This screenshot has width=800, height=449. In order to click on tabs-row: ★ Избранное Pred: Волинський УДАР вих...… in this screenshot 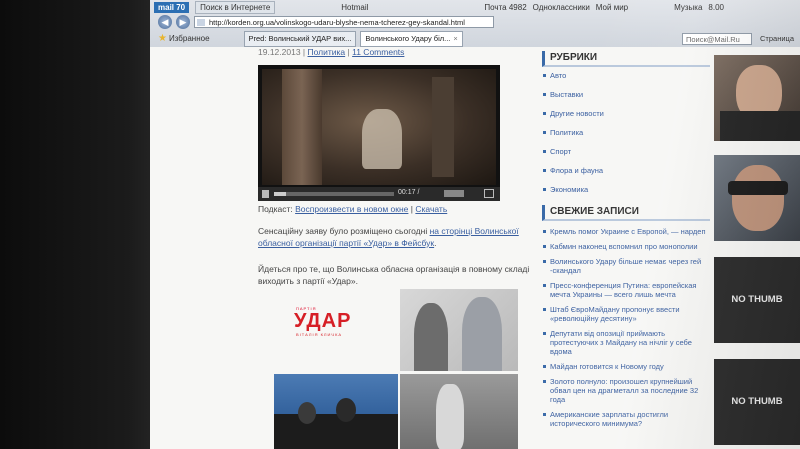, I will do `click(475, 38)`.